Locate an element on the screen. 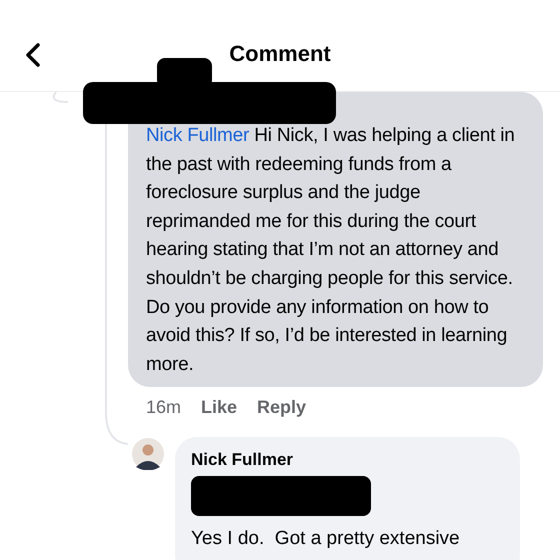 This screenshot has width=560, height=560. reply-text: Yes I do. Got a pretty extensive is located at coordinates (326, 539).